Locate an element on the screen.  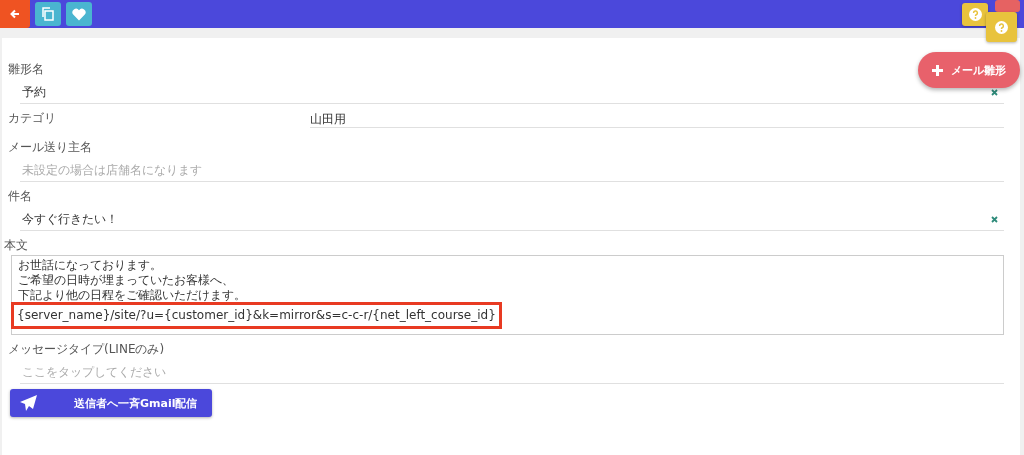
arrow-left-icon is located at coordinates (15, 14).